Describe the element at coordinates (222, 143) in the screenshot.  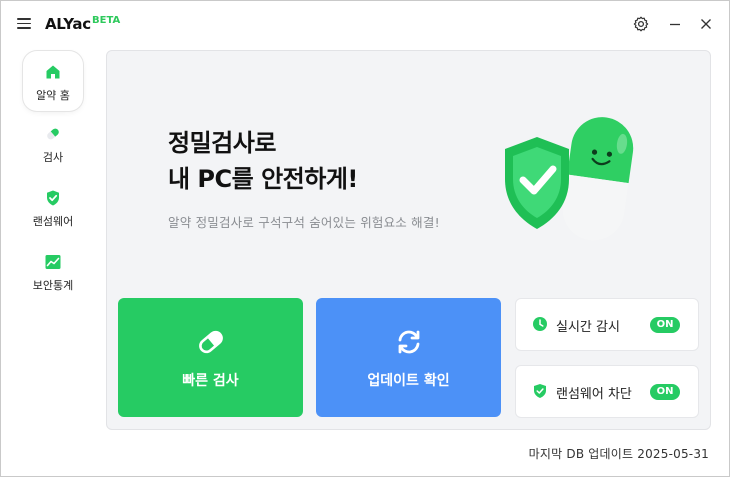
I see `headline-line-1: 정밀검사로` at that location.